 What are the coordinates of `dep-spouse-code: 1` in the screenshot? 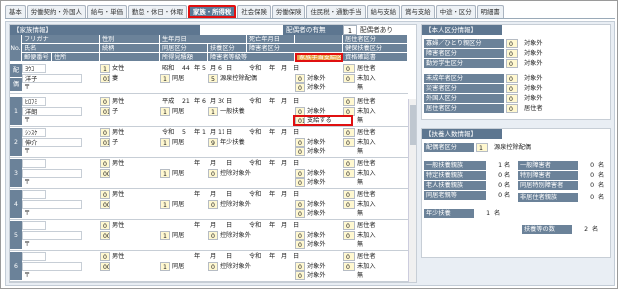 It's located at (482, 147).